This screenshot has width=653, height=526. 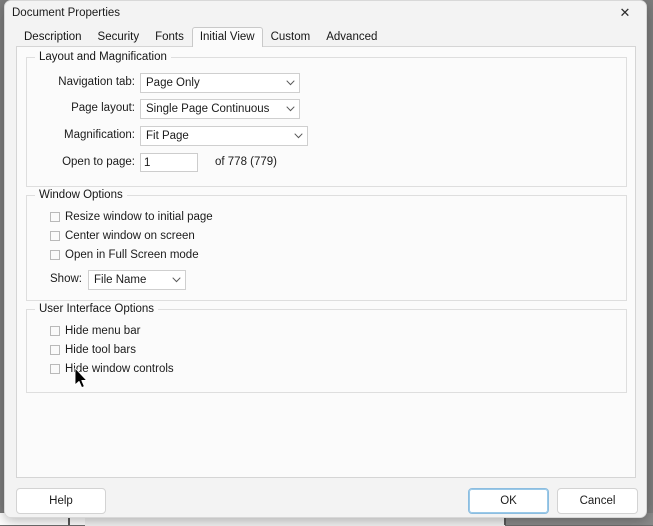 I want to click on show-value: File Name, so click(x=120, y=280).